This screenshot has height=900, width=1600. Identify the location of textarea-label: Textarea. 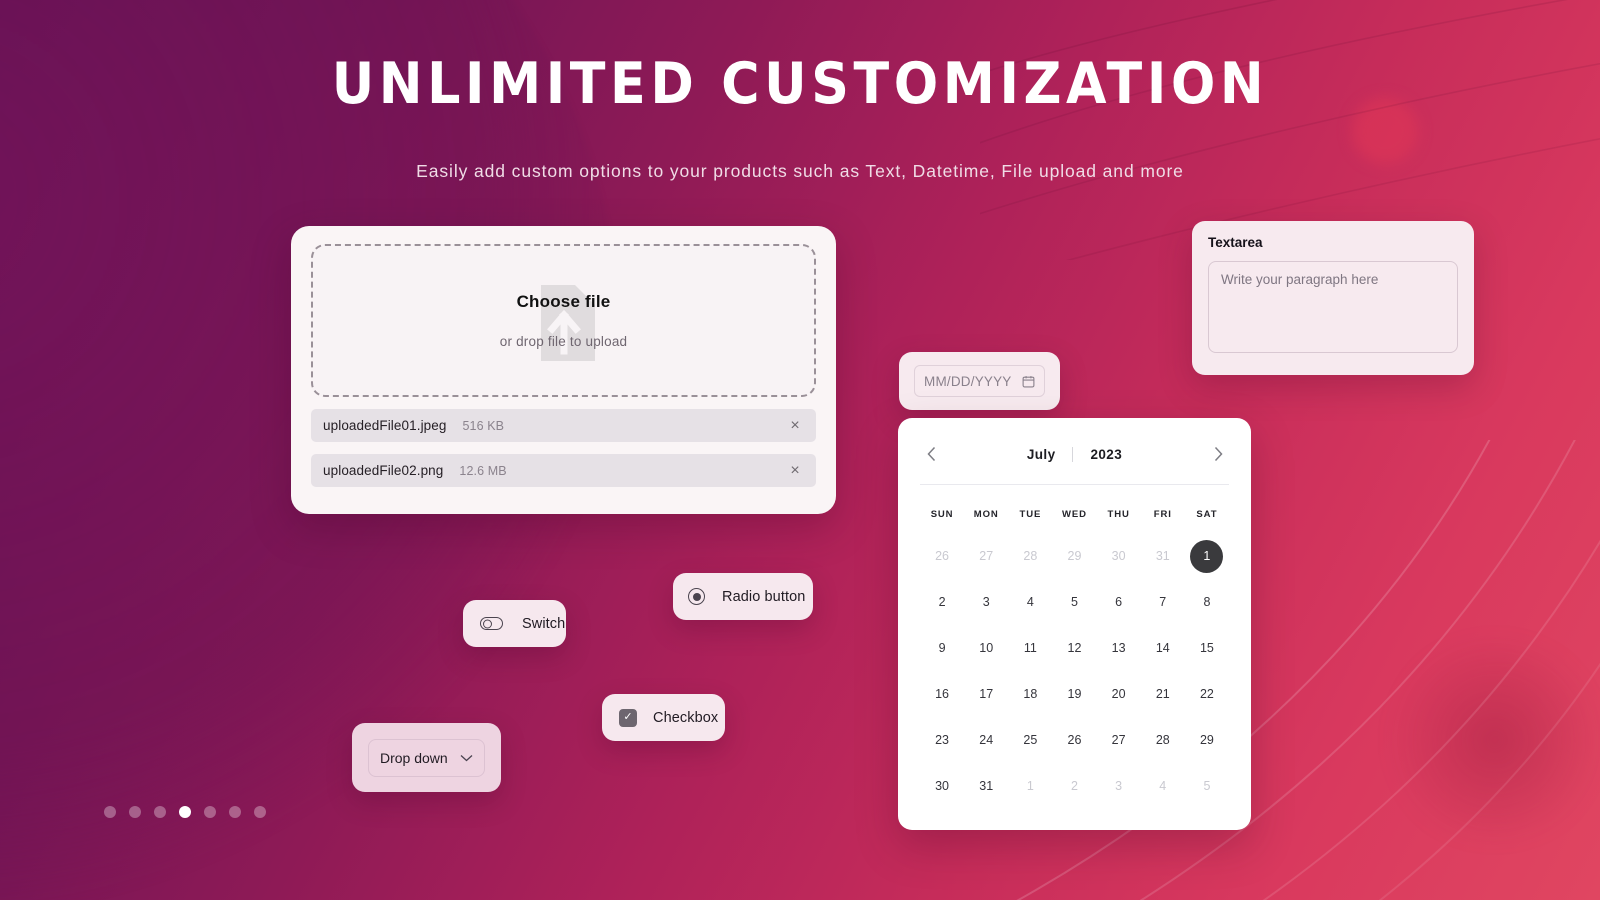
(1235, 242).